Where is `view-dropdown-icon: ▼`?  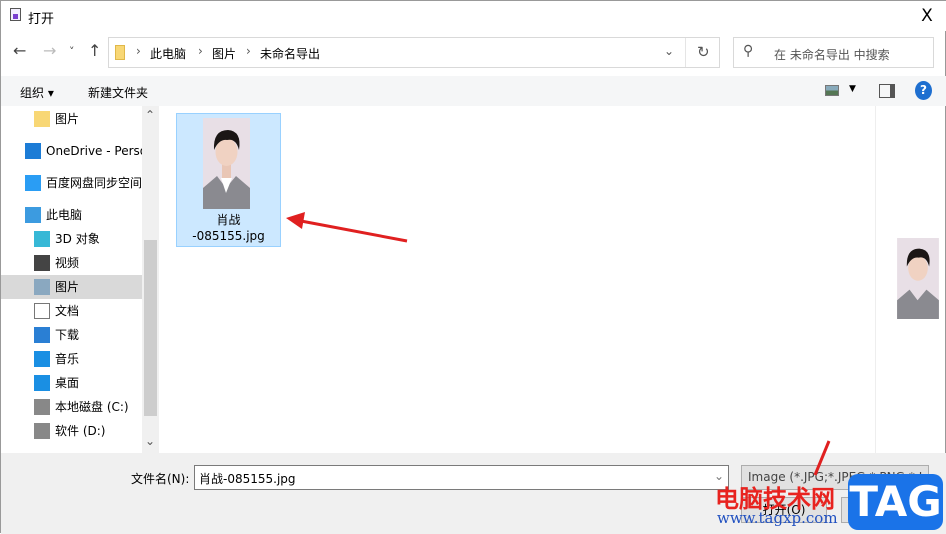 view-dropdown-icon: ▼ is located at coordinates (852, 89).